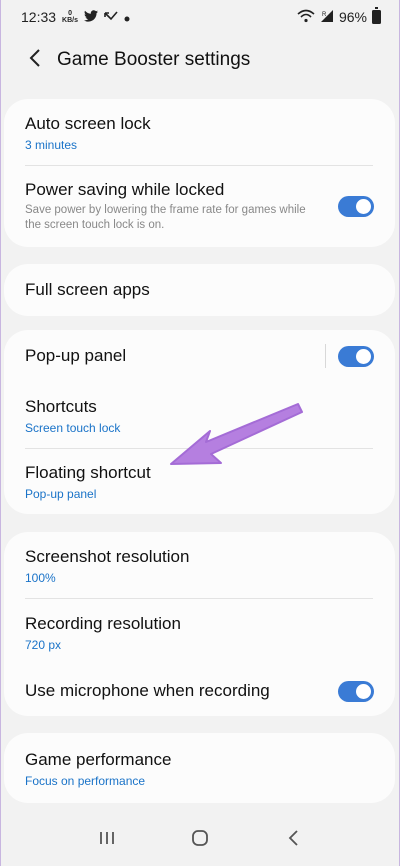 This screenshot has height=866, width=400. I want to click on setting-game-performance: Game performance Focus on performance, so click(199, 768).